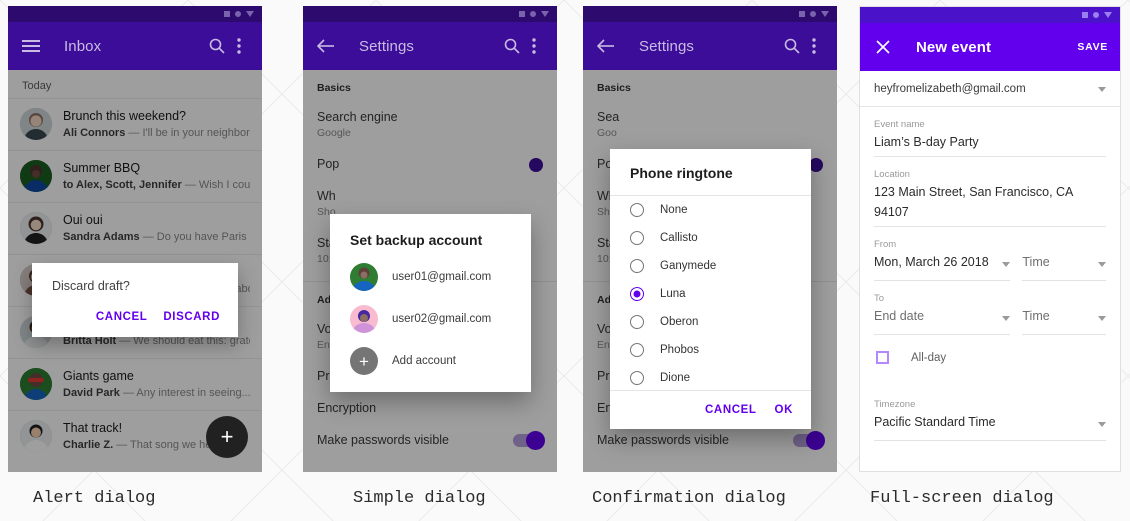 The height and width of the screenshot is (521, 1130). I want to click on compose-fab: +, so click(227, 437).